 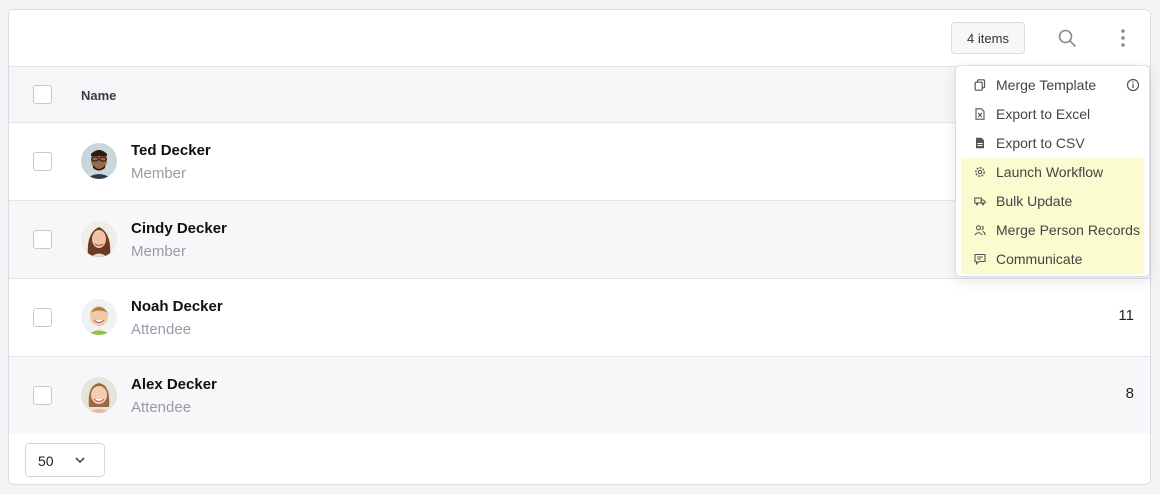 What do you see at coordinates (980, 172) in the screenshot?
I see `gear-icon` at bounding box center [980, 172].